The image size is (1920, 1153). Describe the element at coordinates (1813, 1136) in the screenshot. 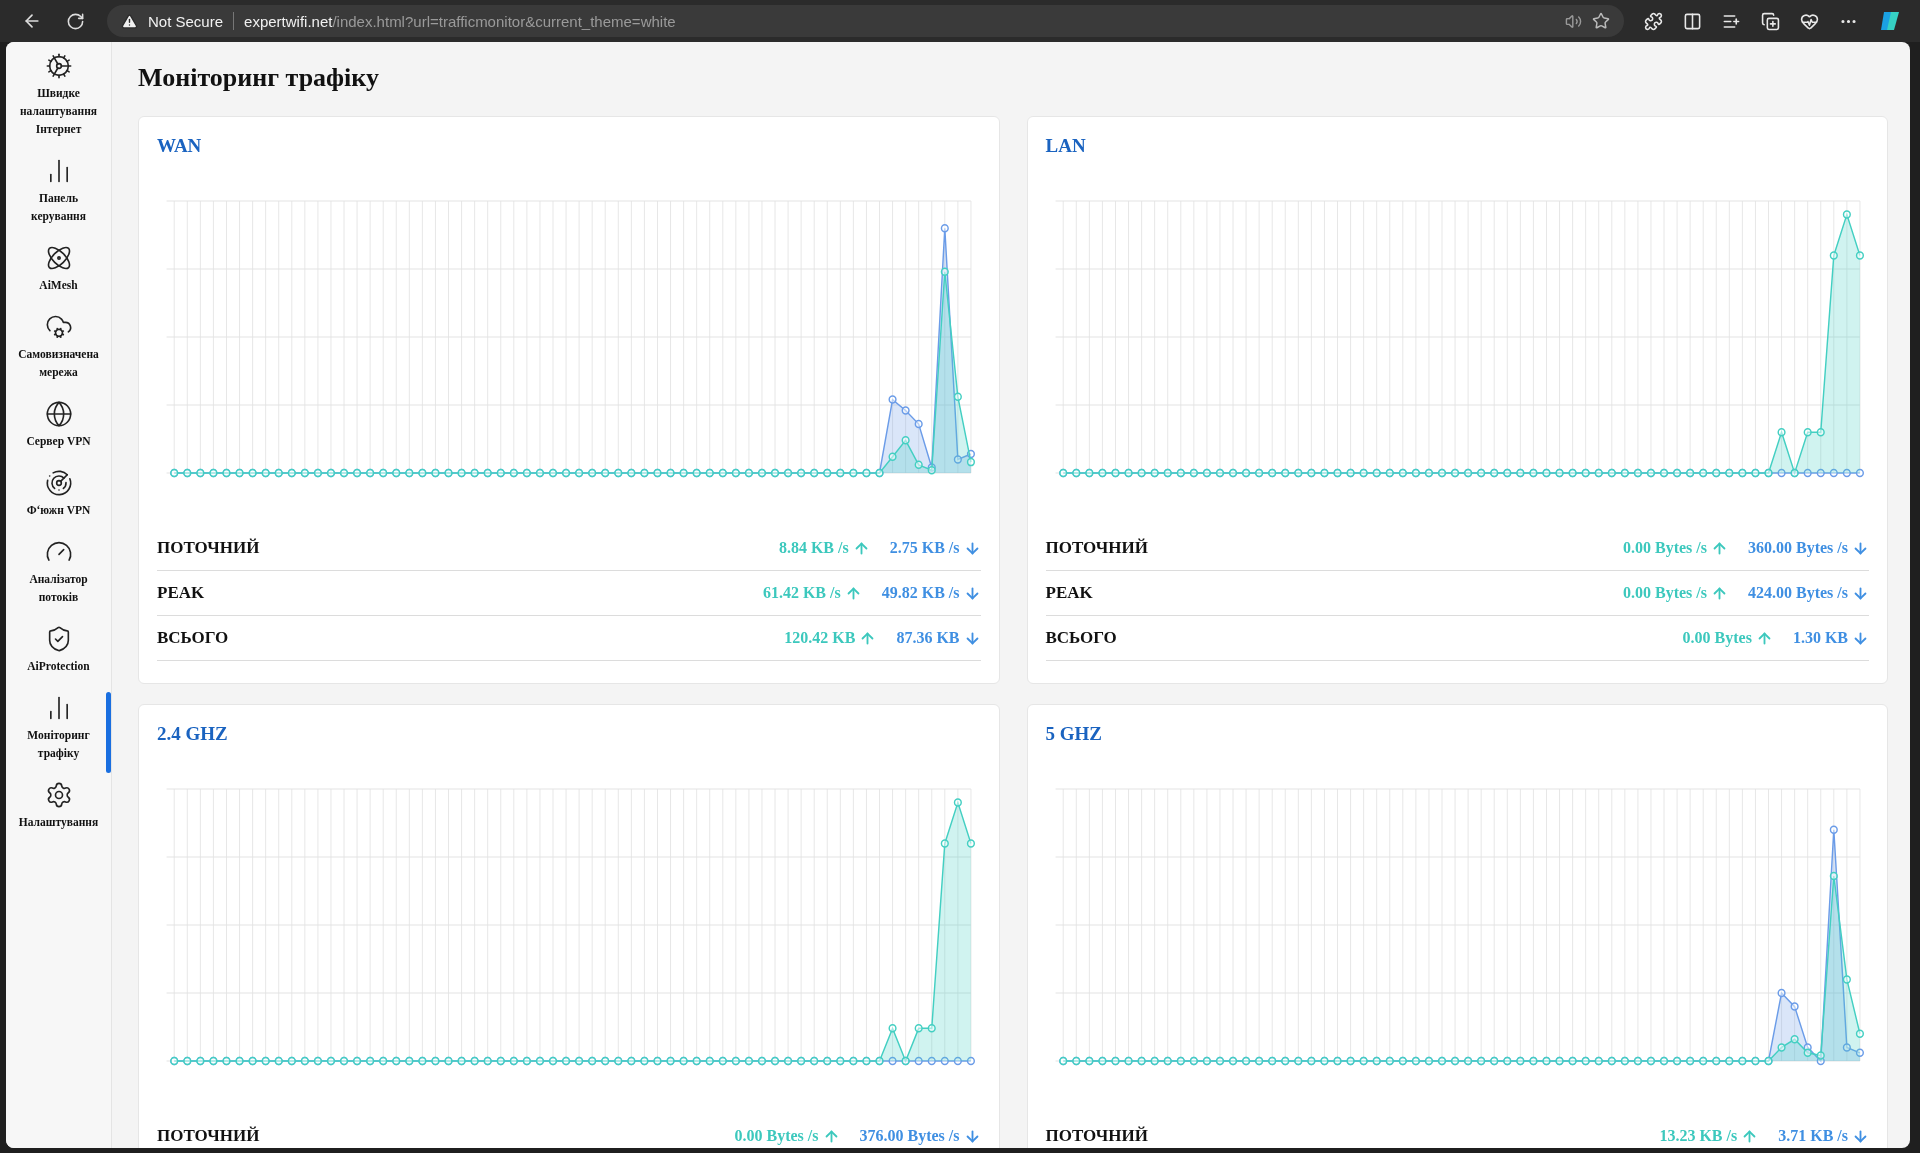

I see `download-value: 3.71 KB /s` at that location.